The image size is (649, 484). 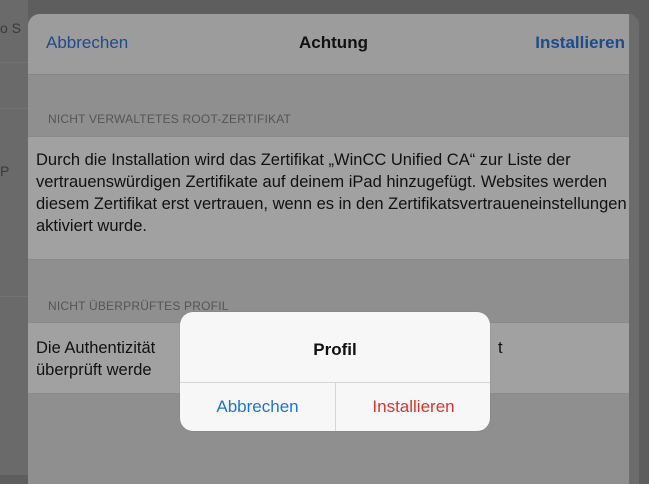 What do you see at coordinates (335, 371) in the screenshot?
I see `profile-alert-dialog: Profil Abbrechen Installieren` at bounding box center [335, 371].